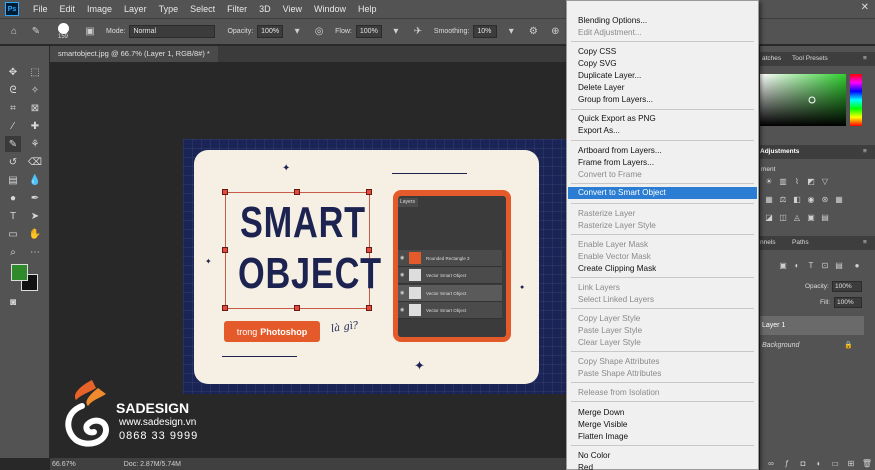 The width and height of the screenshot is (875, 470). What do you see at coordinates (135, 9) in the screenshot?
I see `menu-layer: Layer` at bounding box center [135, 9].